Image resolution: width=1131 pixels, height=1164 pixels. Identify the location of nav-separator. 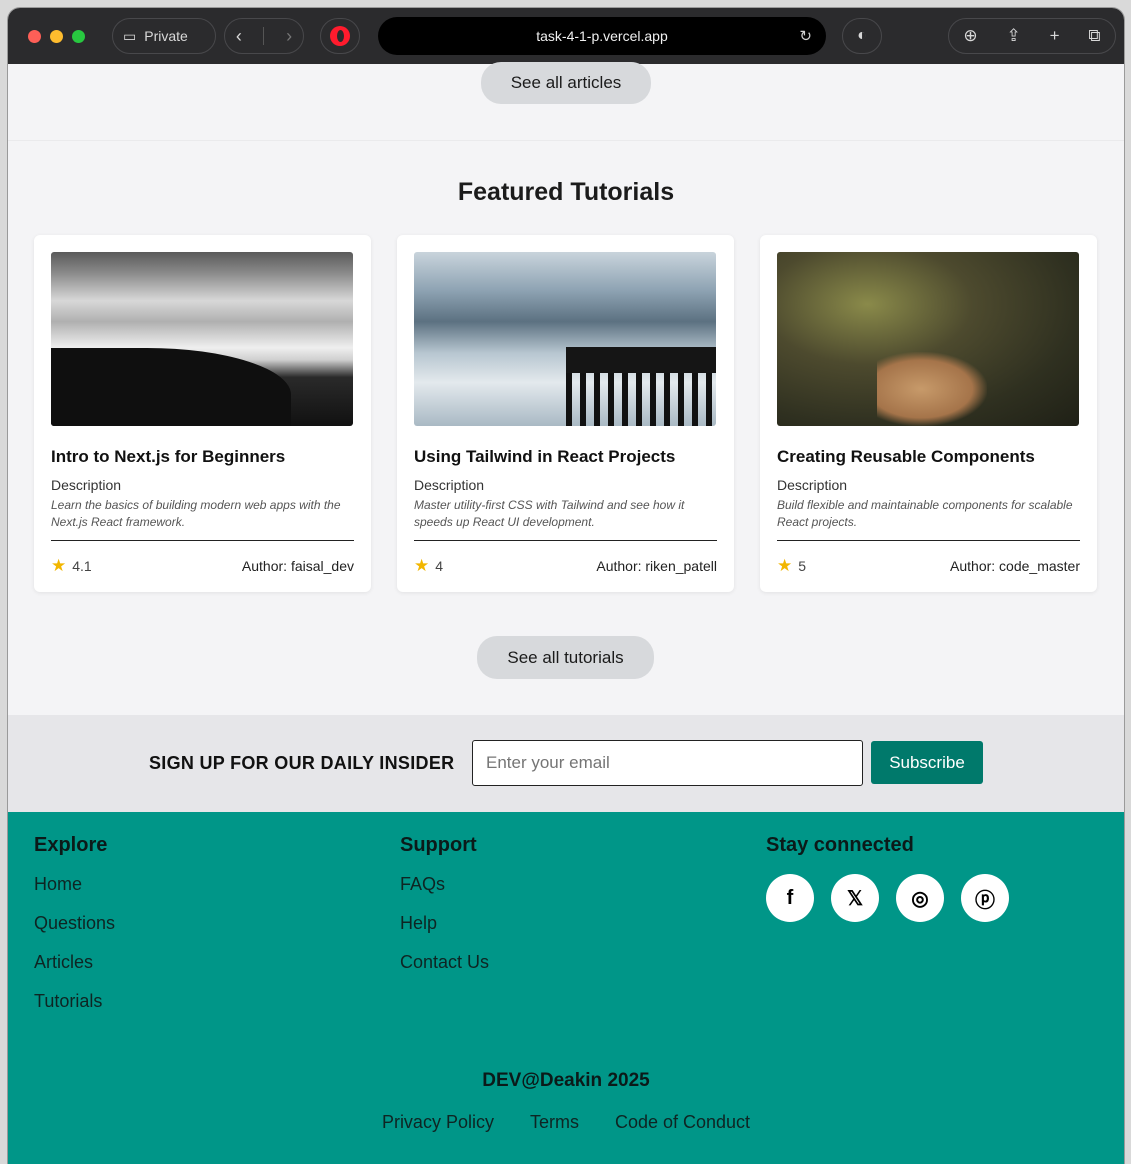
(264, 36).